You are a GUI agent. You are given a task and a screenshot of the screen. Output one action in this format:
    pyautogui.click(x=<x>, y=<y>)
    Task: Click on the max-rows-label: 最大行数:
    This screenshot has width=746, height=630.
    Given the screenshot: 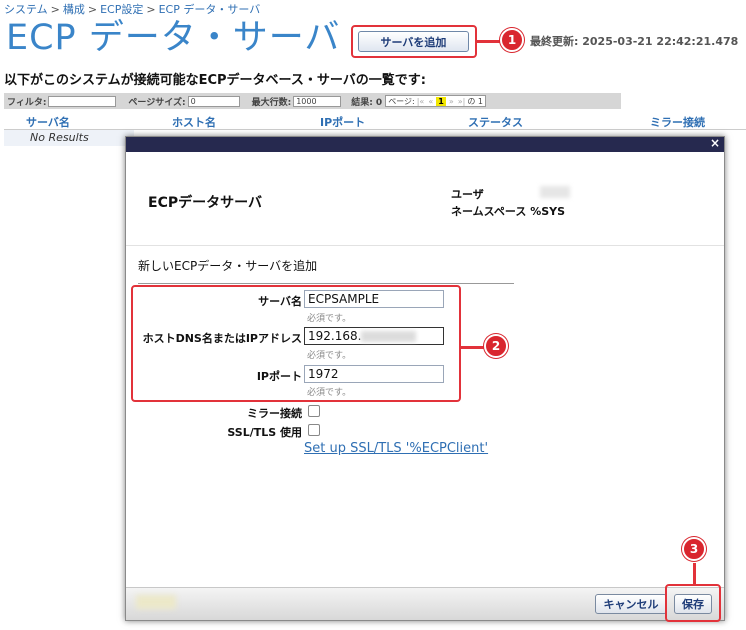 What is the action you would take?
    pyautogui.click(x=271, y=102)
    